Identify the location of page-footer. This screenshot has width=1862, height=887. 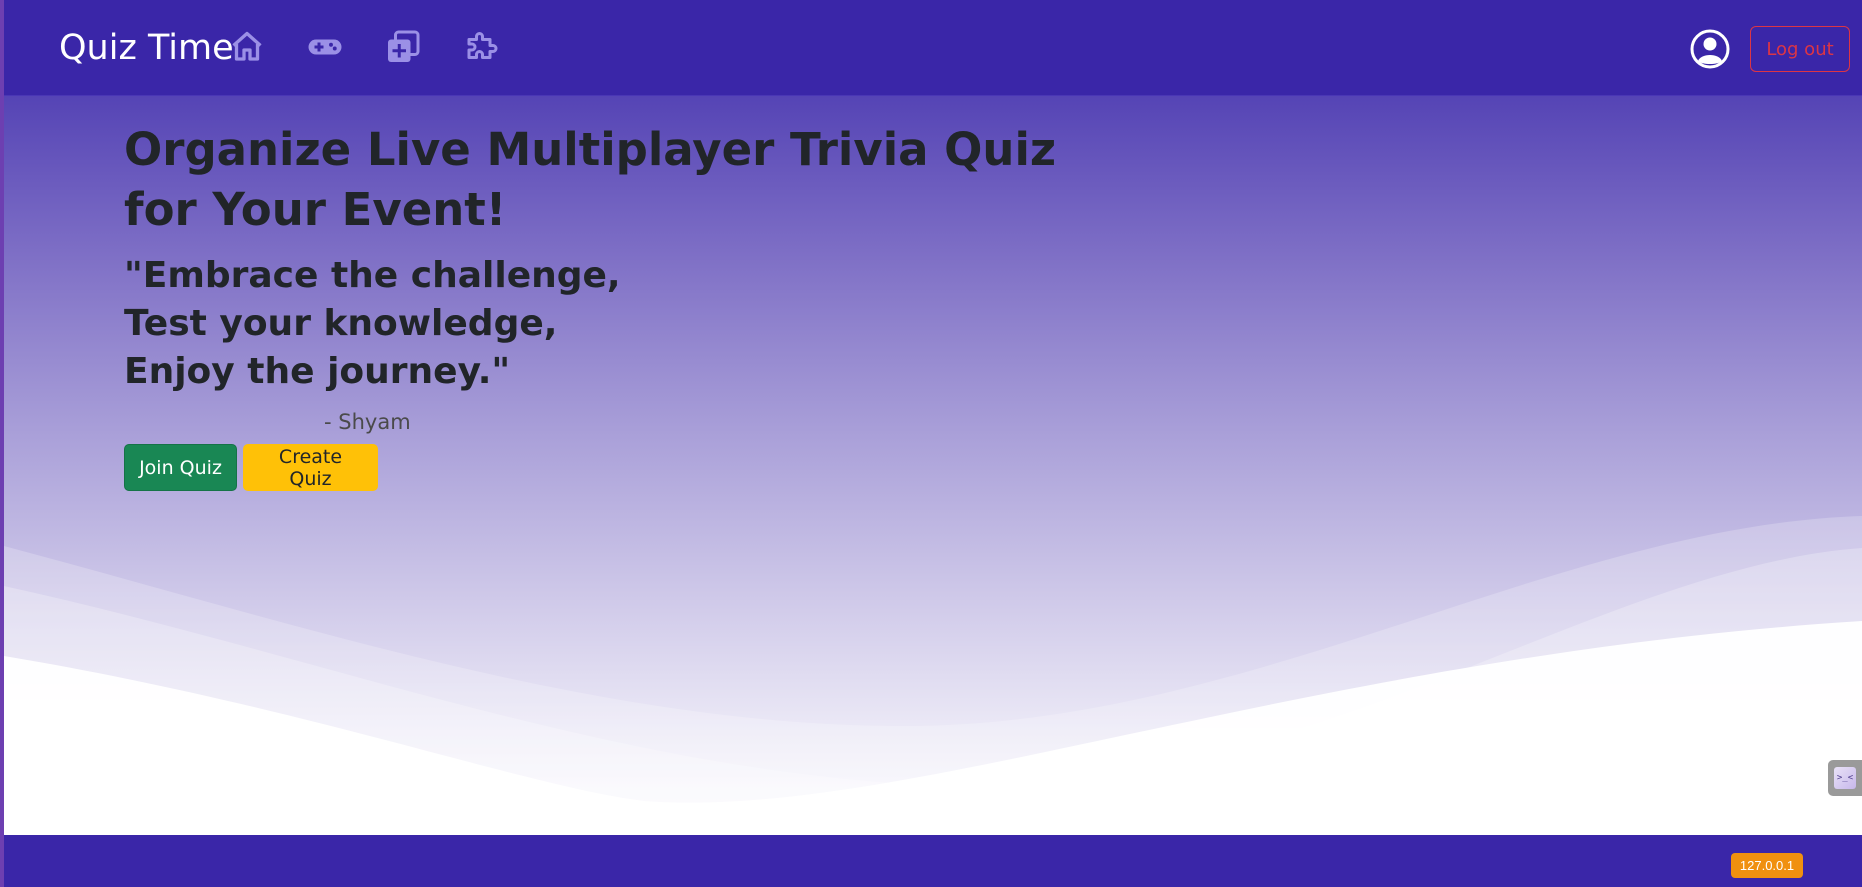
(933, 861).